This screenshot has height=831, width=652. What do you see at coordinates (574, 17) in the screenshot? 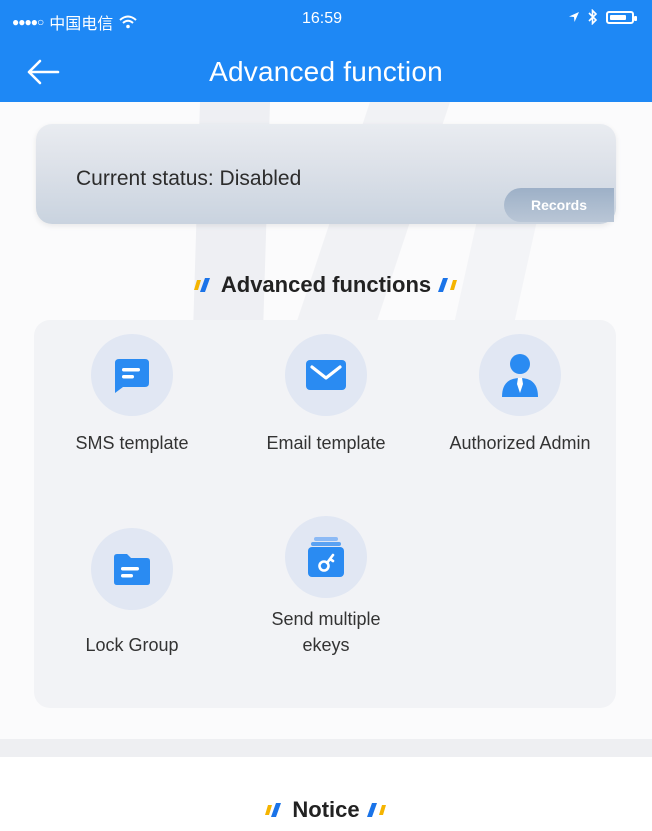
I see `location-arrow-icon` at bounding box center [574, 17].